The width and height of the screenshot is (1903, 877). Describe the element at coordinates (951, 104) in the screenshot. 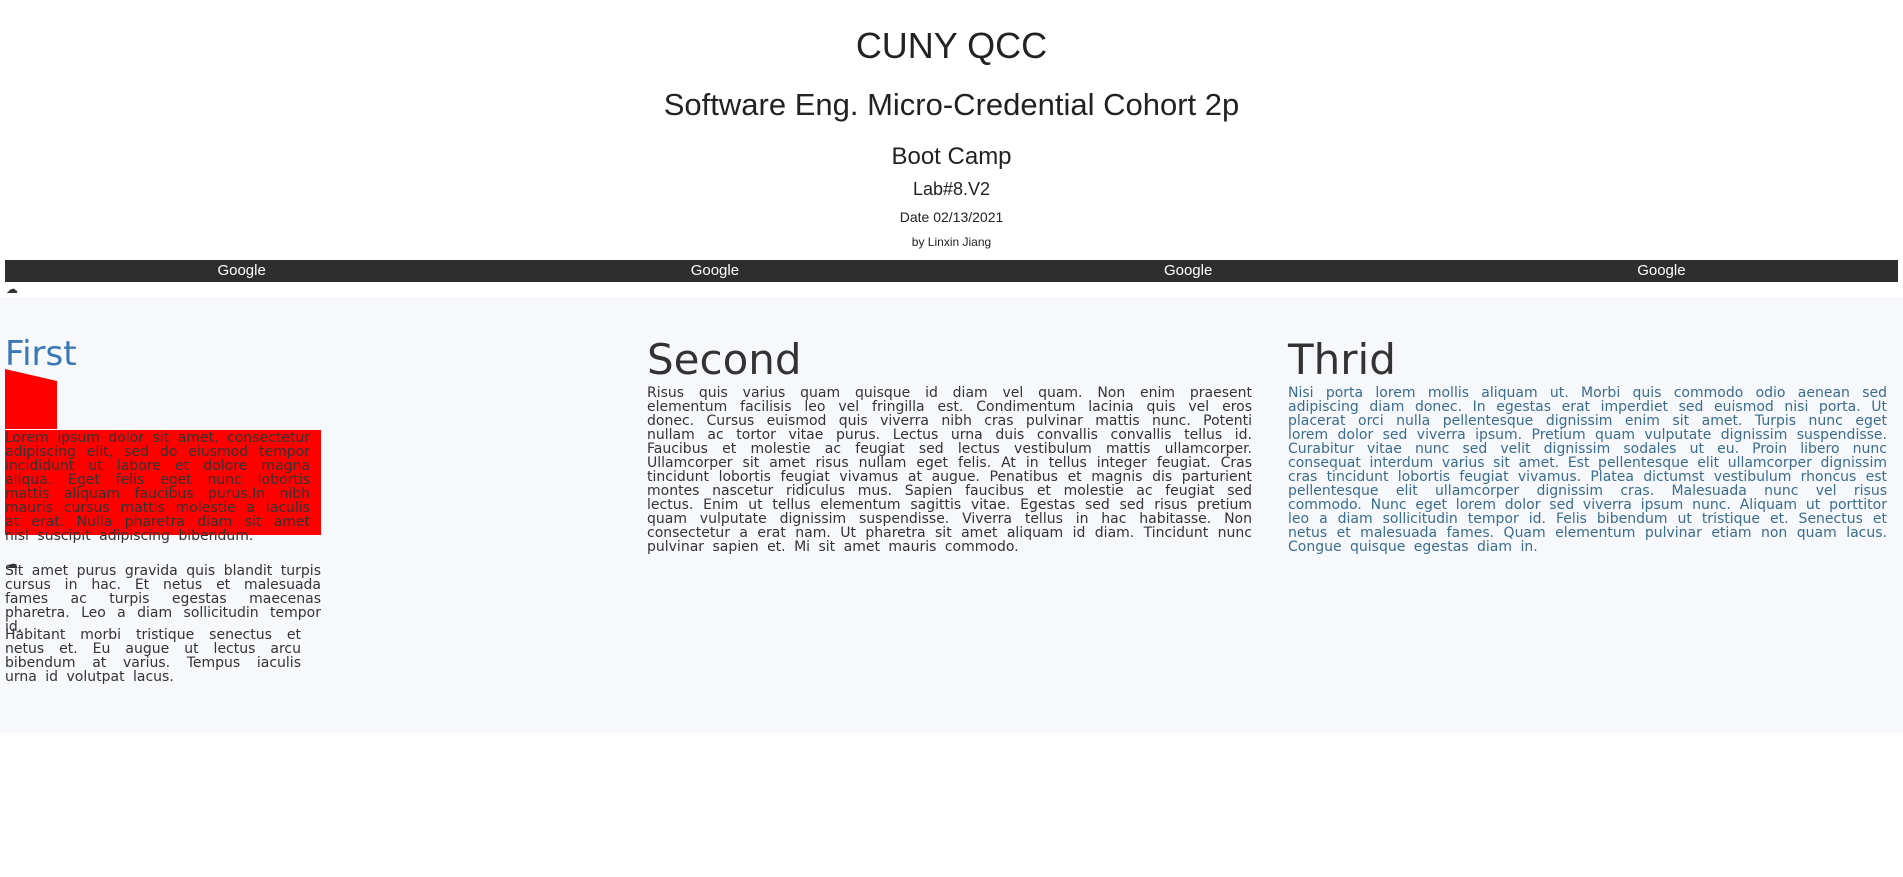

I see `program-title: Software Eng. Micro-Credential Cohort 2p` at that location.